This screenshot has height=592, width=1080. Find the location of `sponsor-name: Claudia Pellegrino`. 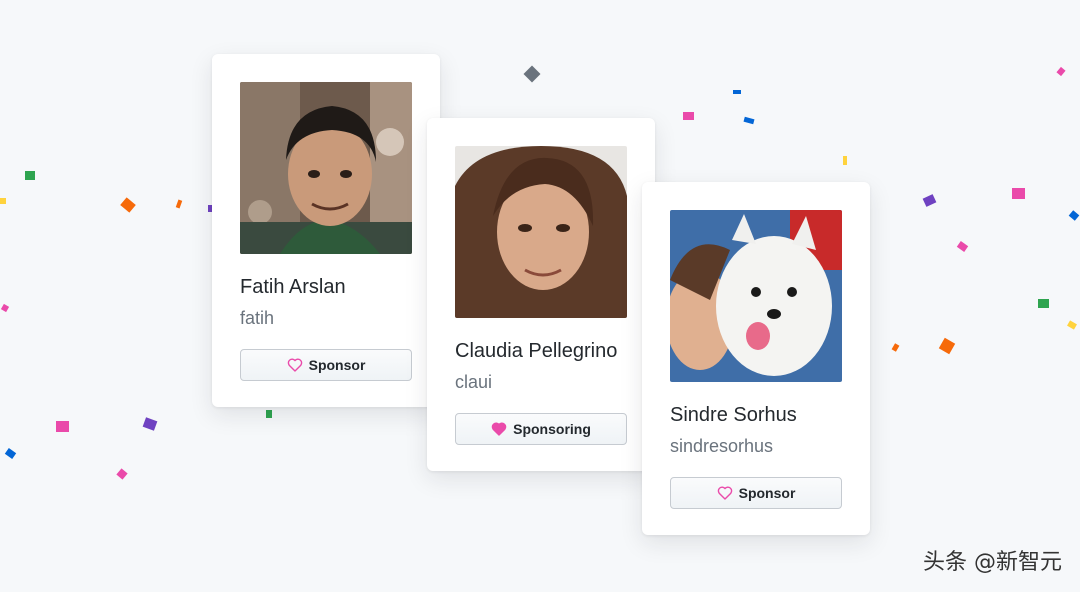

sponsor-name: Claudia Pellegrino is located at coordinates (536, 351).